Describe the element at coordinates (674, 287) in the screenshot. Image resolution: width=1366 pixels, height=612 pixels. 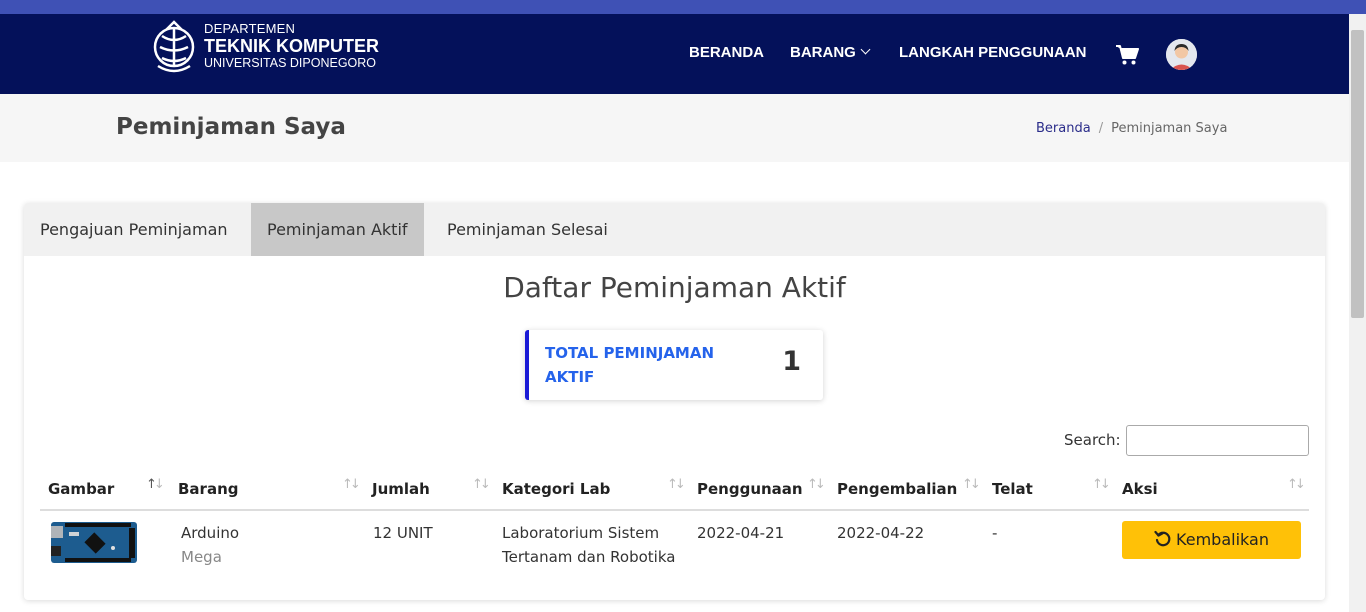
I see `section-title: Daftar Peminjaman Aktif` at that location.